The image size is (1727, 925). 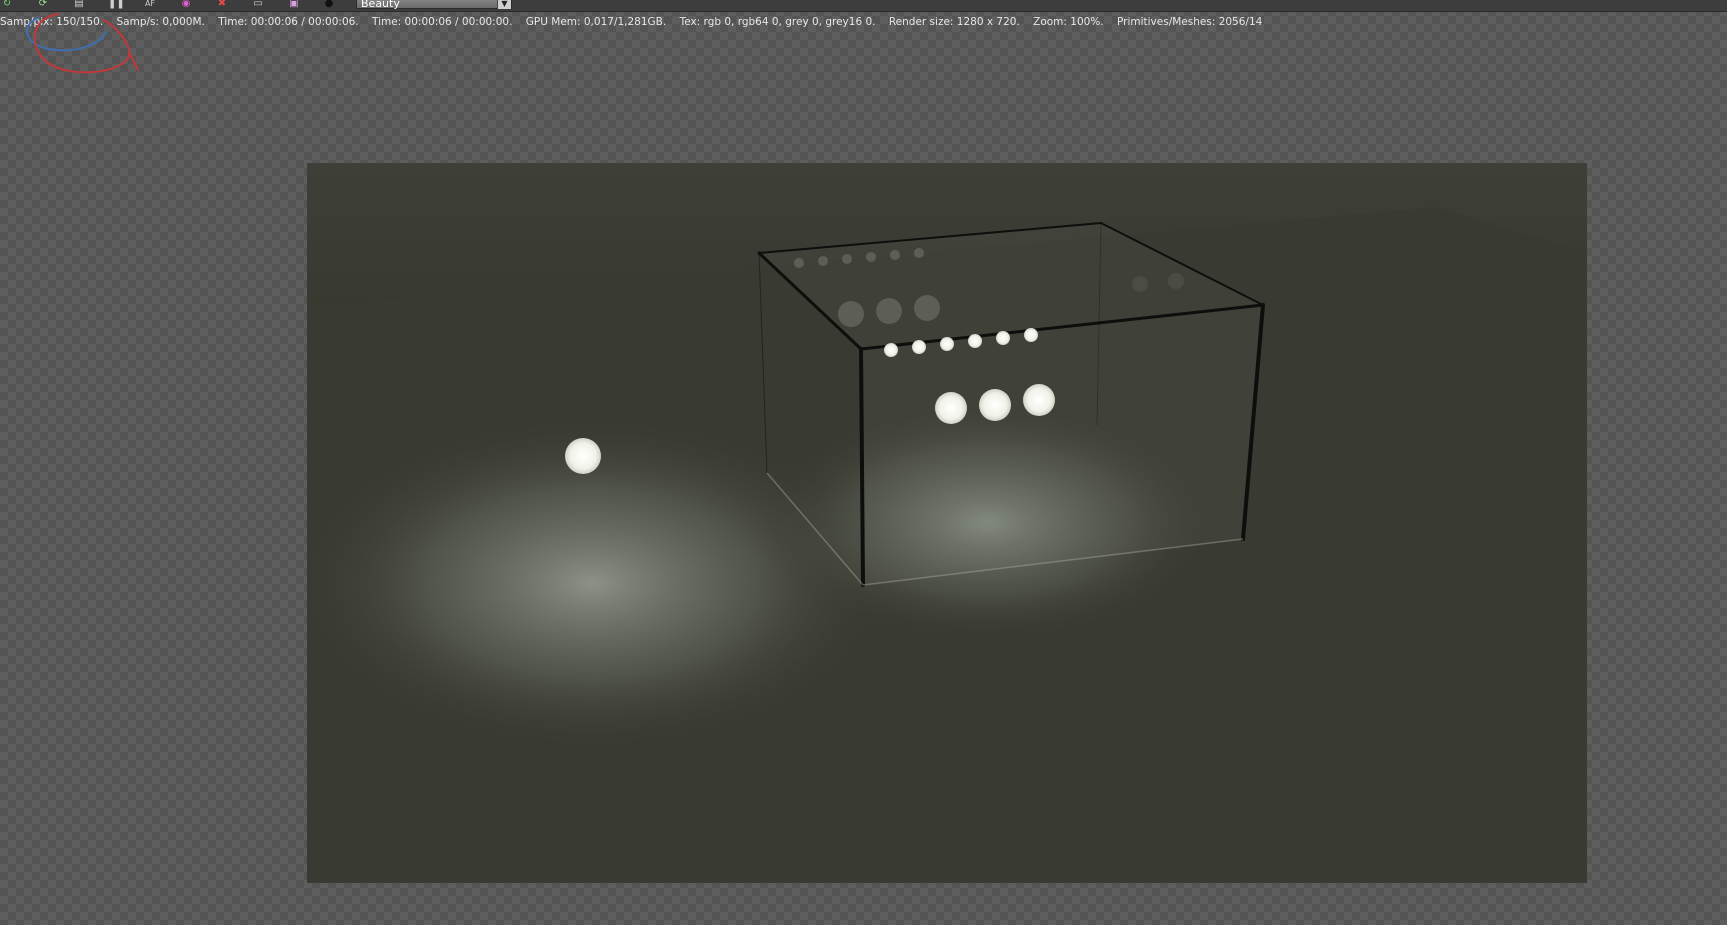 What do you see at coordinates (442, 22) in the screenshot?
I see `stat-time-remaining: Time: 00:00:06 / 00:00:00.` at bounding box center [442, 22].